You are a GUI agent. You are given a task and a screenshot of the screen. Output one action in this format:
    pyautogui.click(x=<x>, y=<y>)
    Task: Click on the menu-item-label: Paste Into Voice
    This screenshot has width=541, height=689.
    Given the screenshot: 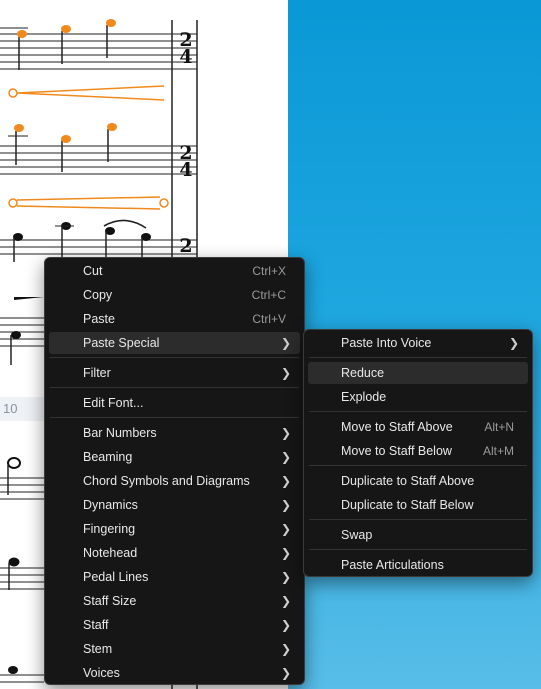 What is the action you would take?
    pyautogui.click(x=386, y=343)
    